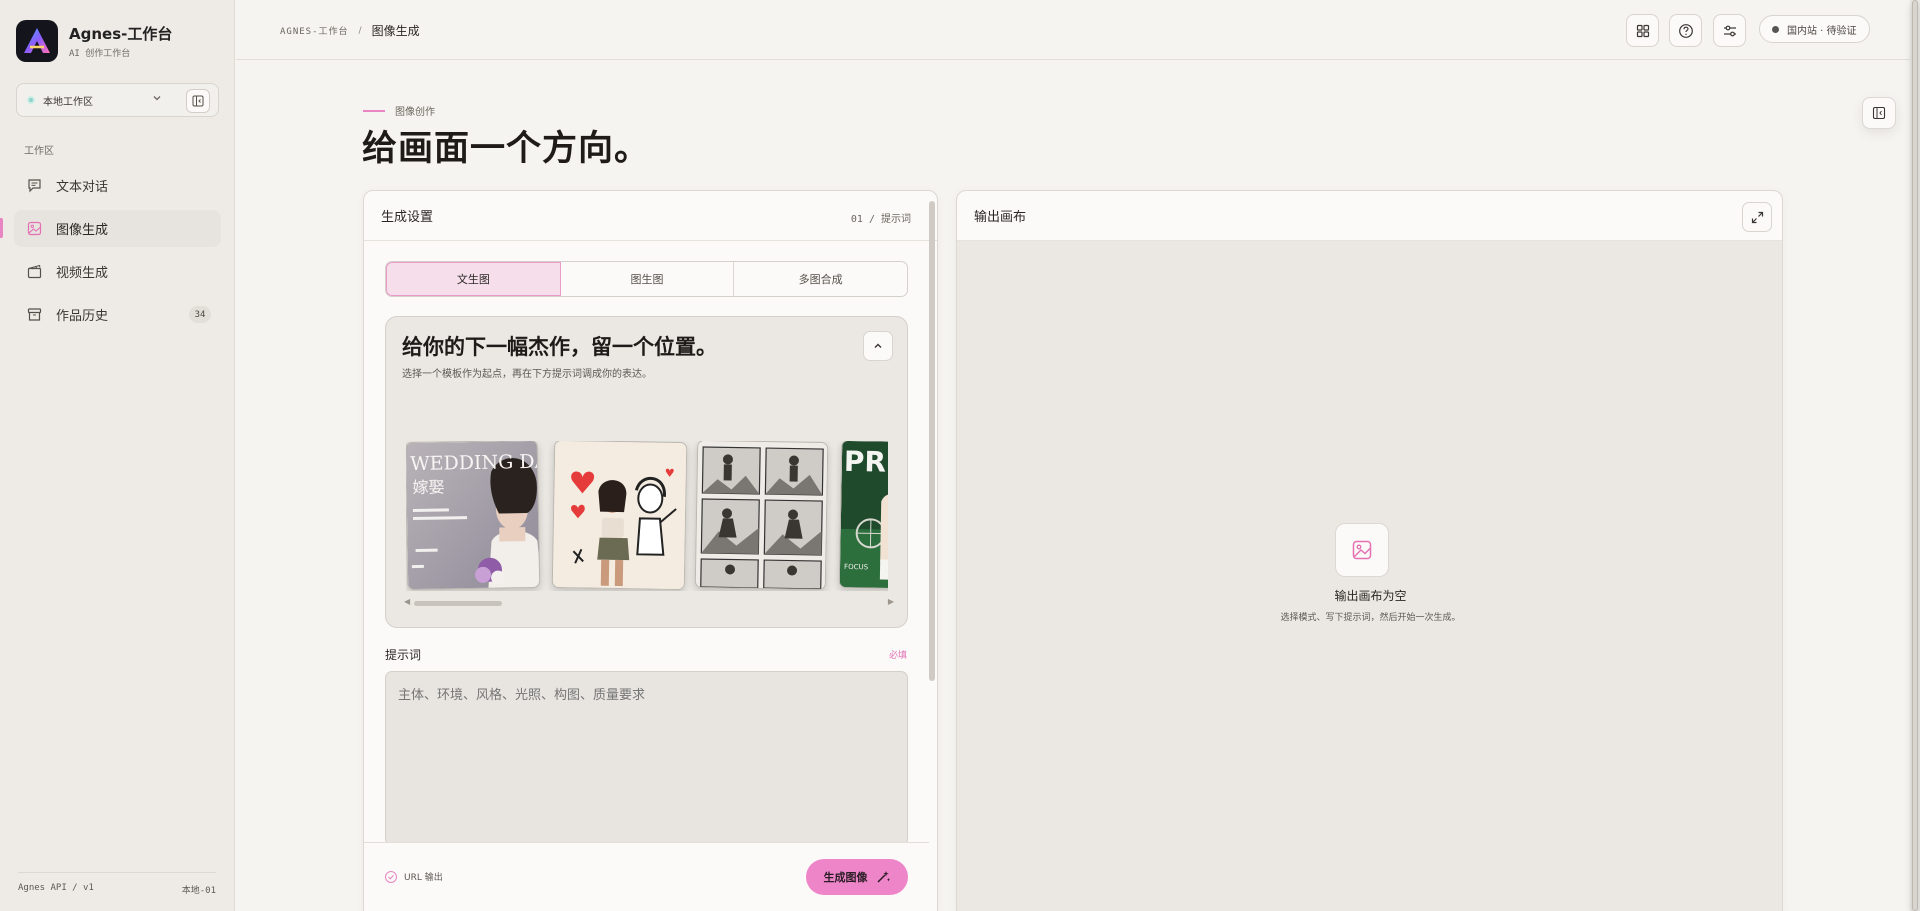  Describe the element at coordinates (820, 279) in the screenshot. I see `tab-multi-image: 多图合成` at that location.